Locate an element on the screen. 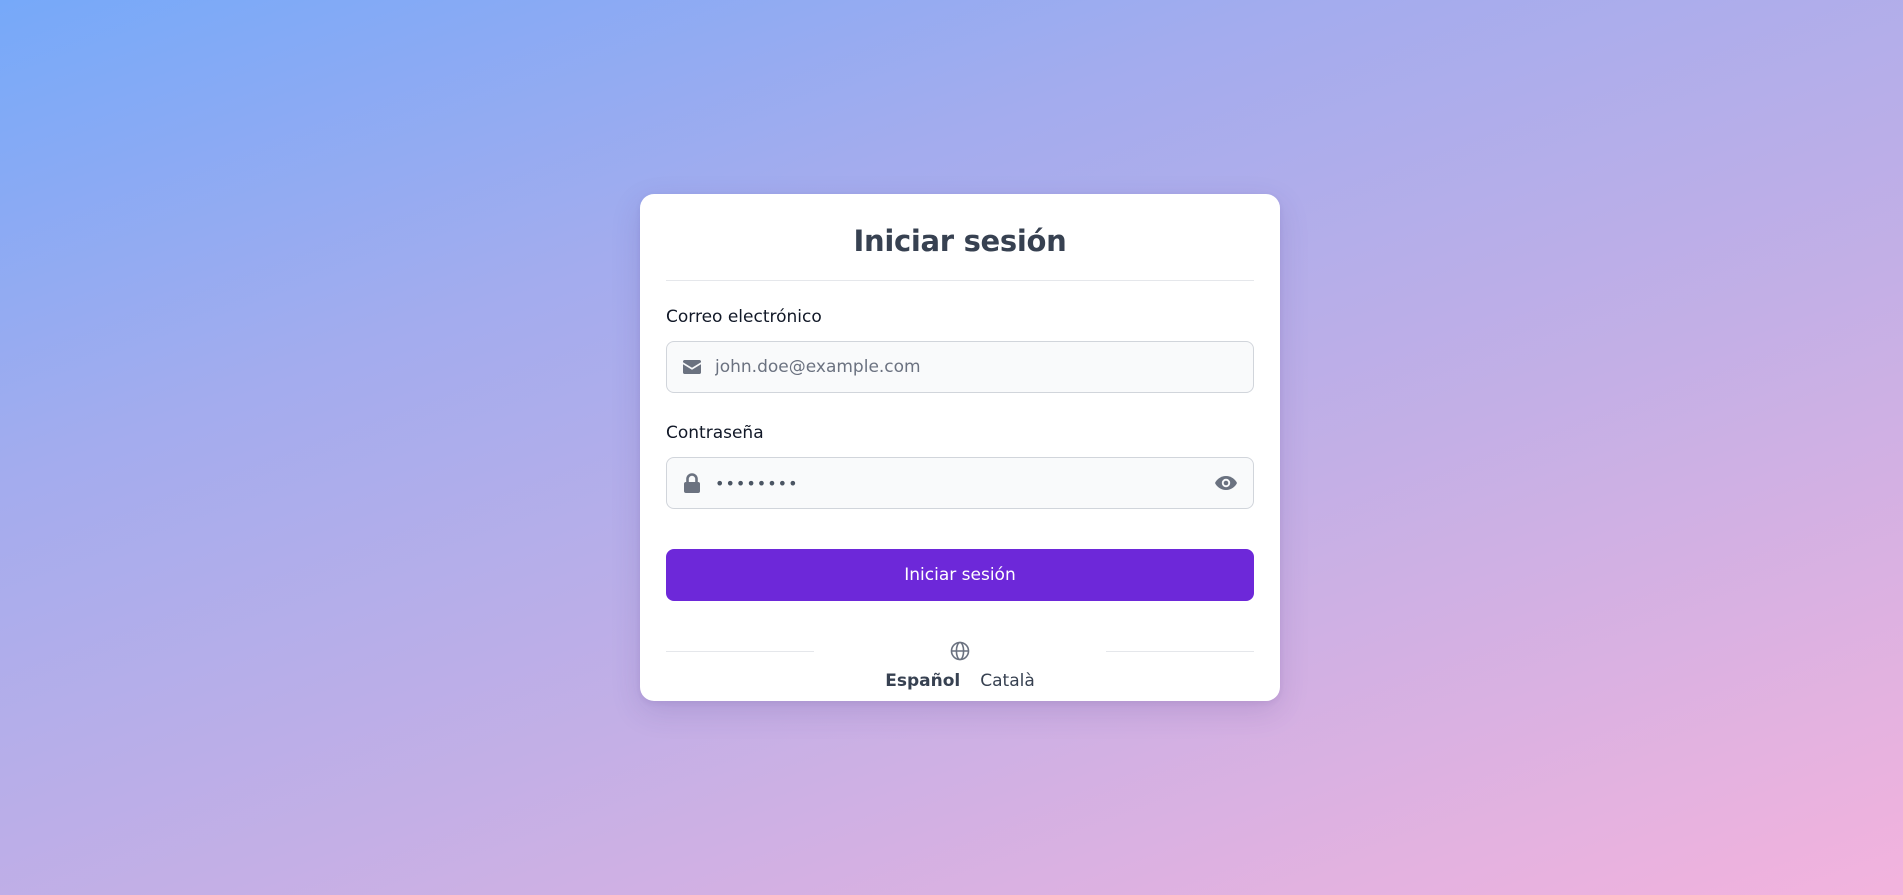 This screenshot has width=1903, height=895. password-field-wrapper is located at coordinates (960, 483).